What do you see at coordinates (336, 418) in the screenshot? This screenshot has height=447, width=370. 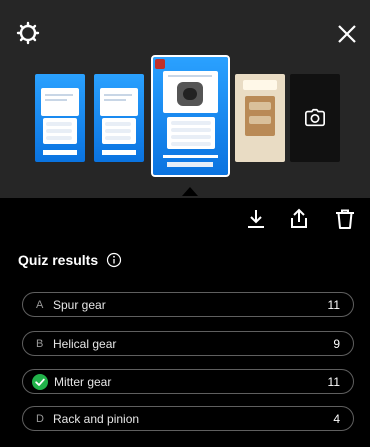 I see `option-vote-count: 4` at bounding box center [336, 418].